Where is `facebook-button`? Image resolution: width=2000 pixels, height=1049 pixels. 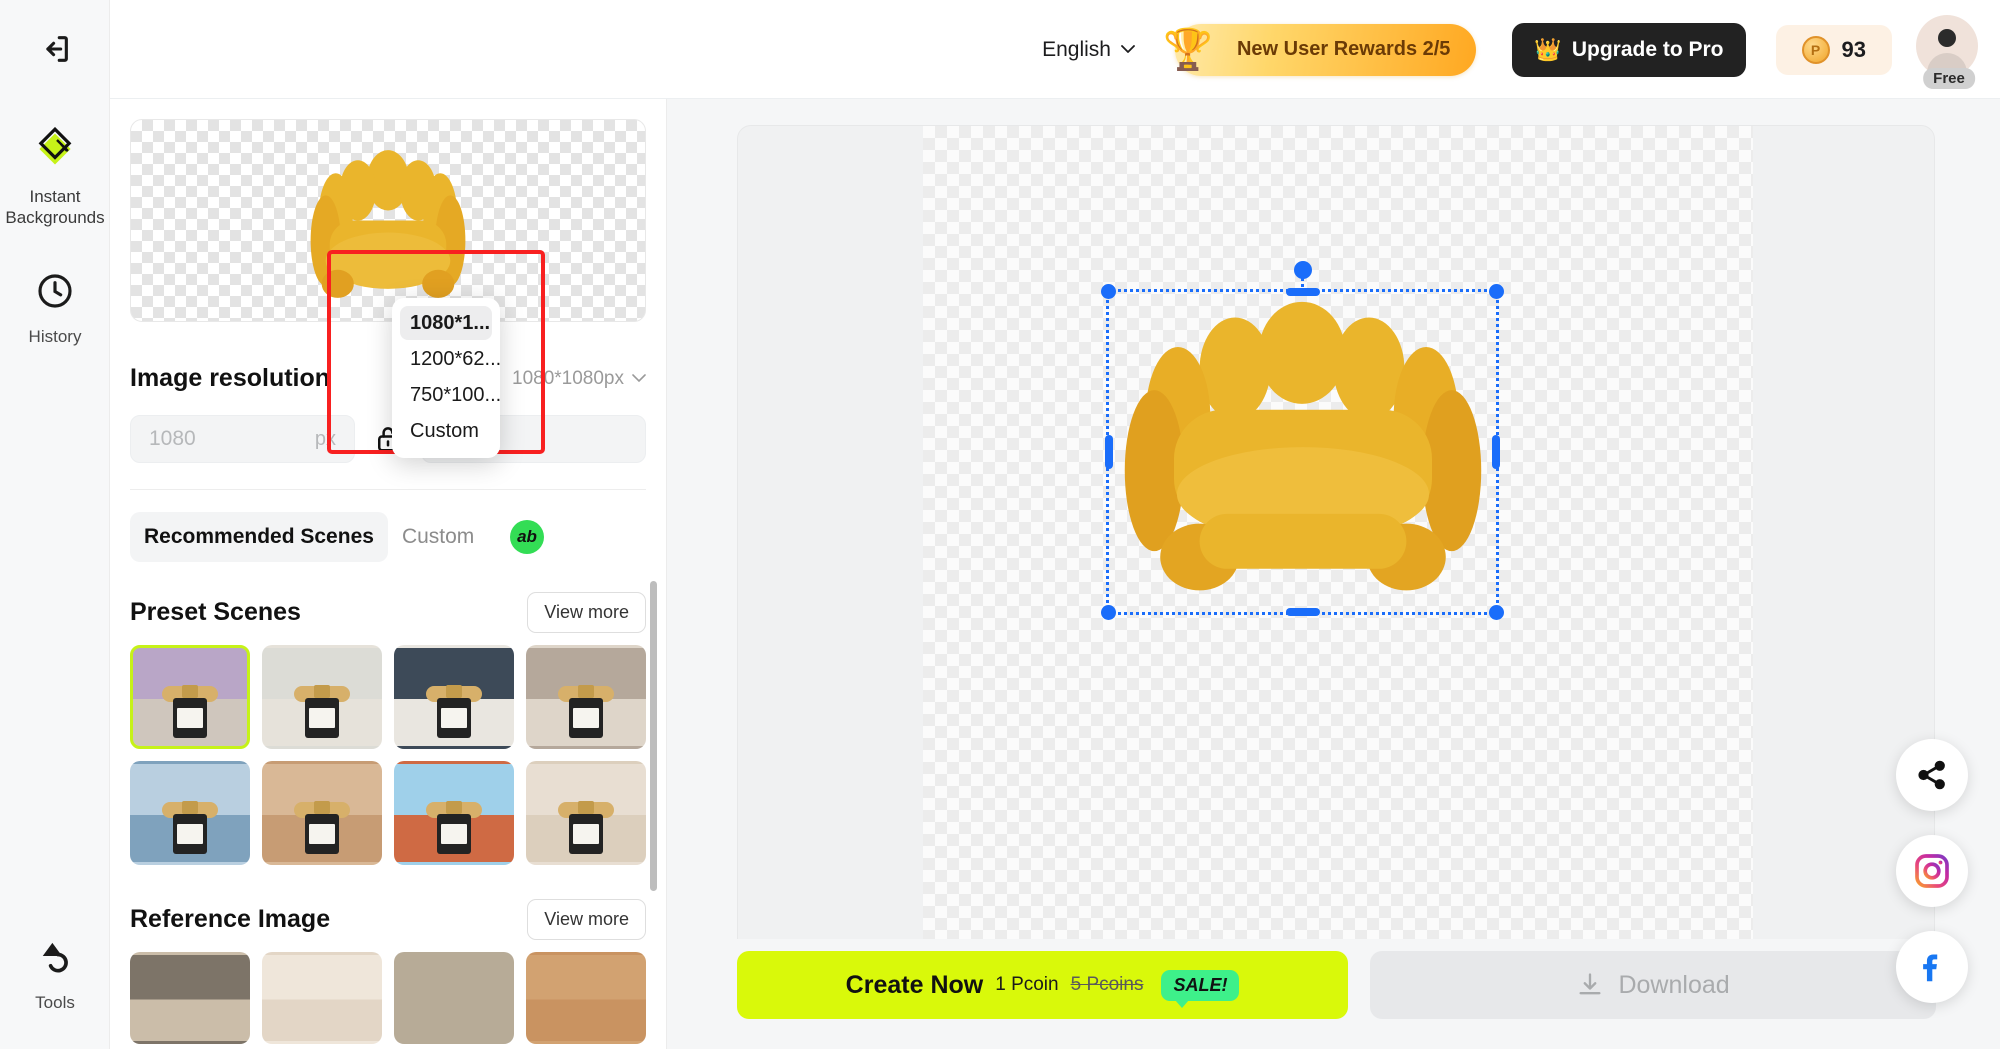 facebook-button is located at coordinates (1932, 967).